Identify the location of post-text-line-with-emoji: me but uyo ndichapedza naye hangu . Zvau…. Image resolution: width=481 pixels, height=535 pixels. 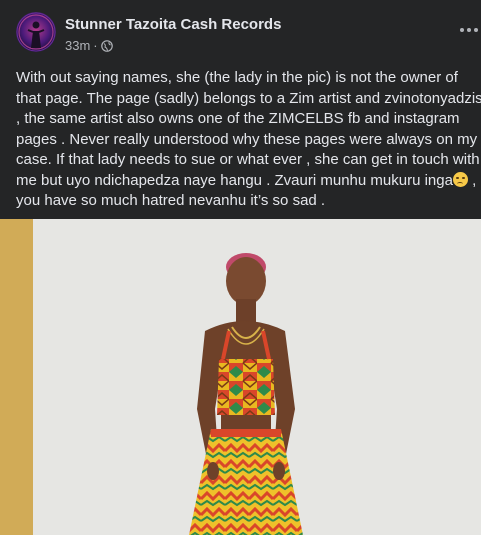
(248, 181).